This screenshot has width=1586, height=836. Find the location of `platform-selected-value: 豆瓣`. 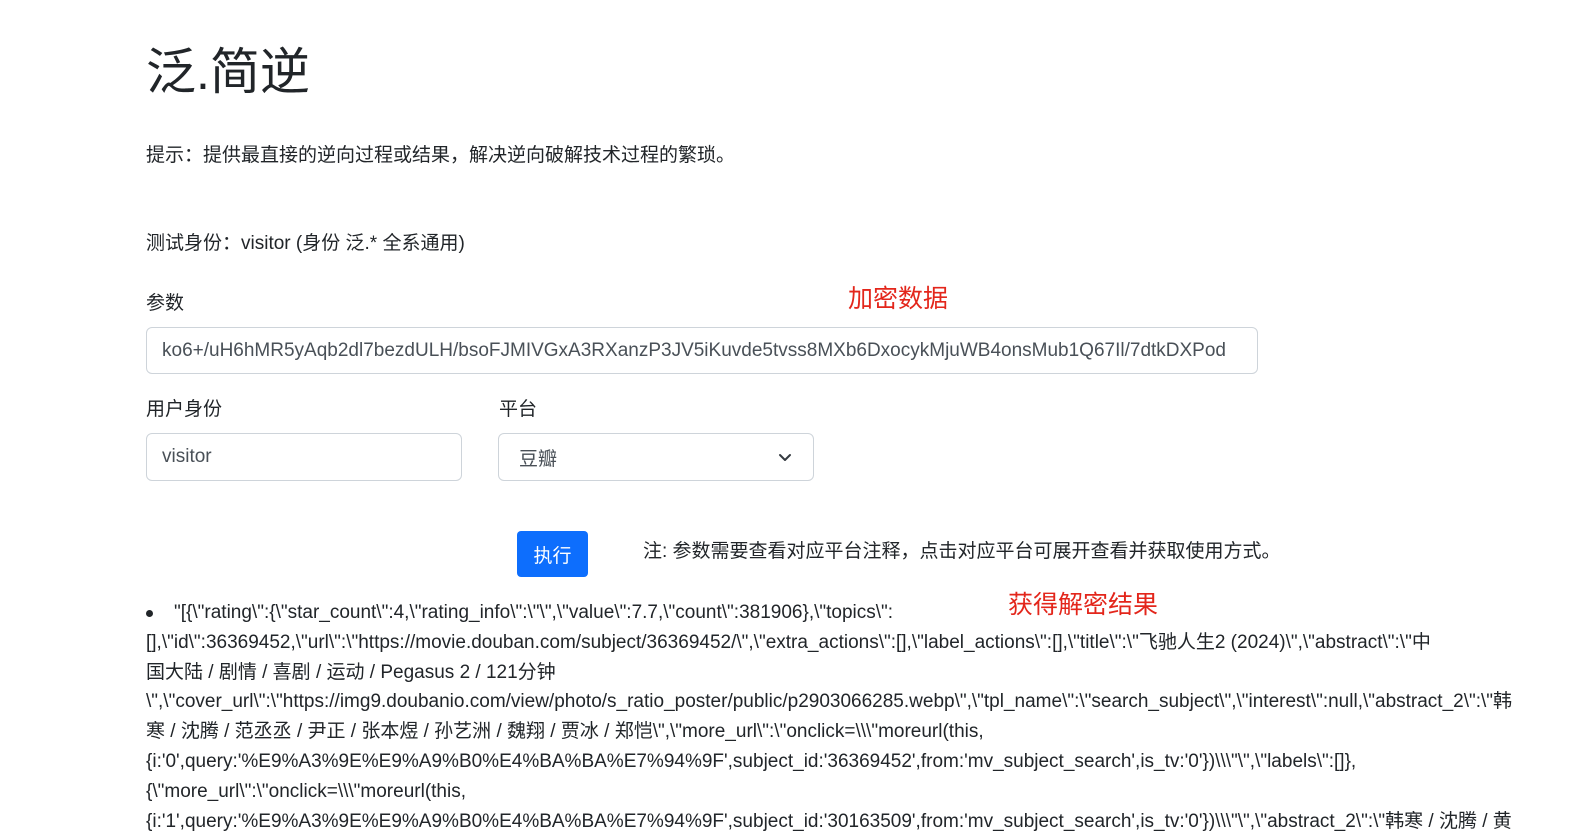

platform-selected-value: 豆瓣 is located at coordinates (538, 459).